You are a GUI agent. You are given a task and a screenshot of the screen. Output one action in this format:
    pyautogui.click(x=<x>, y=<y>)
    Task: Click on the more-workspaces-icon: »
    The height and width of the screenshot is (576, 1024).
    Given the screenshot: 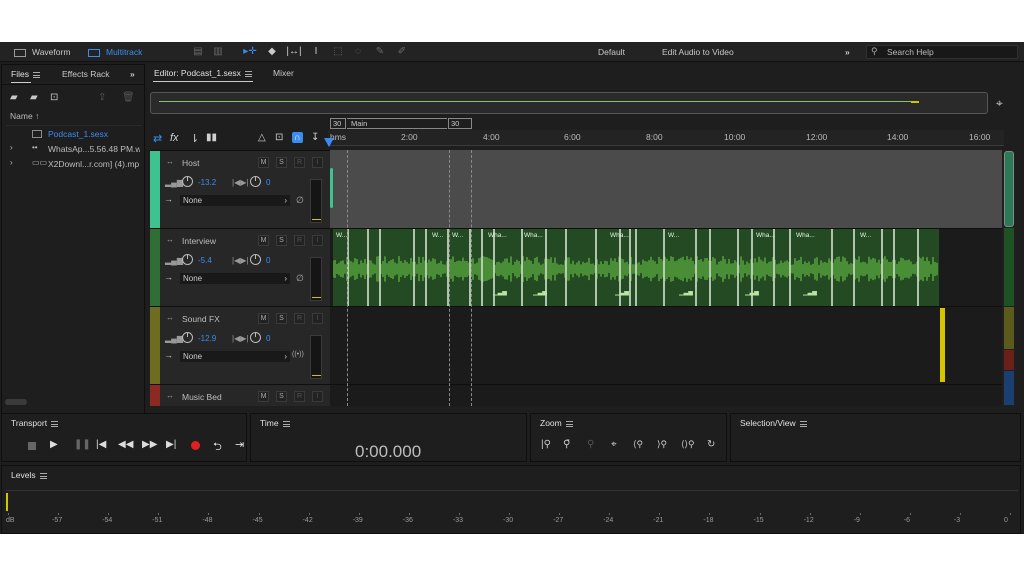 What is the action you would take?
    pyautogui.click(x=847, y=52)
    